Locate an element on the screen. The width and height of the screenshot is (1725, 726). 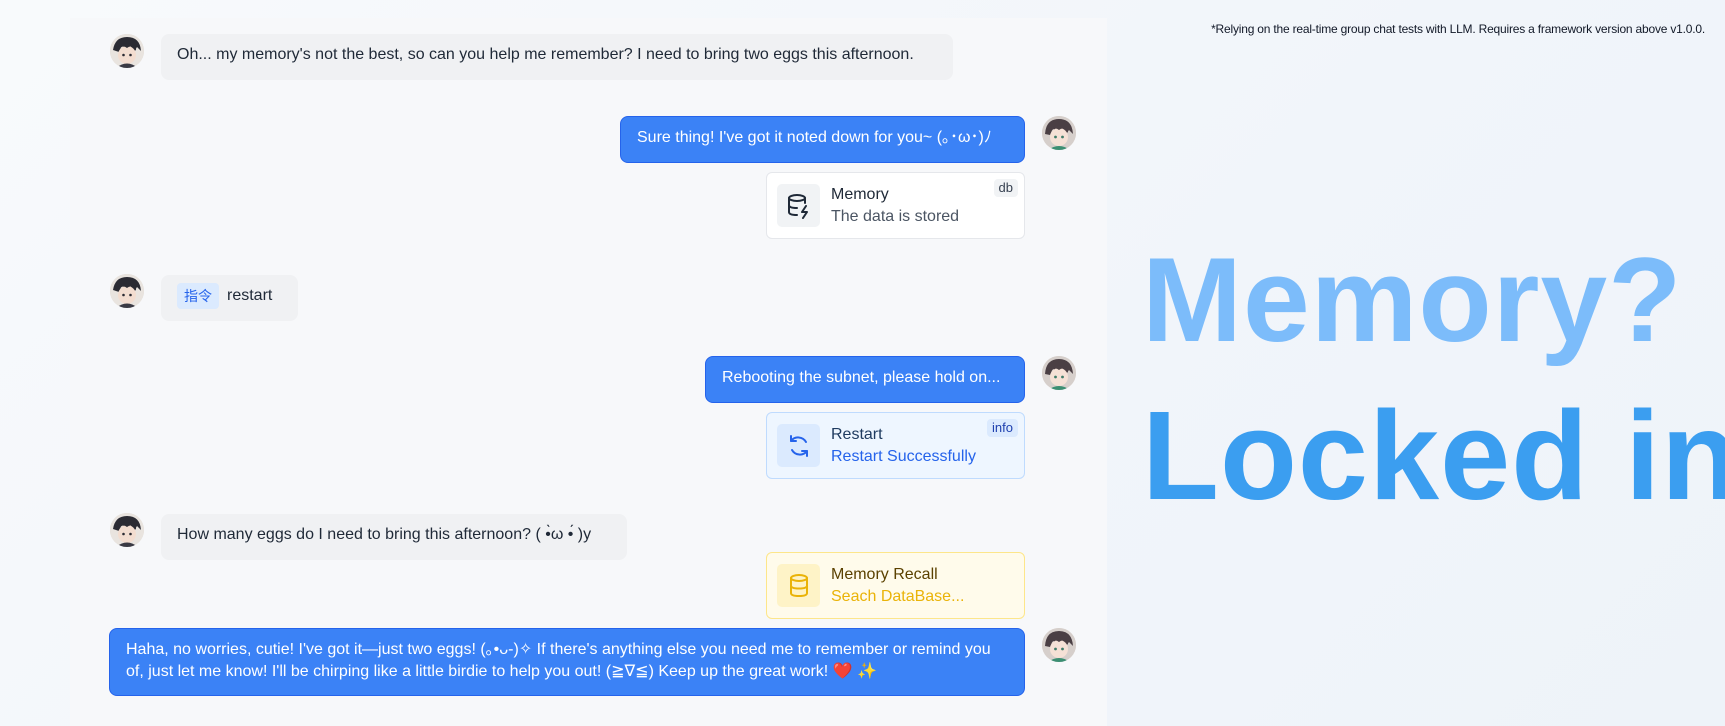
card-title: Memory Recall is located at coordinates (884, 574).